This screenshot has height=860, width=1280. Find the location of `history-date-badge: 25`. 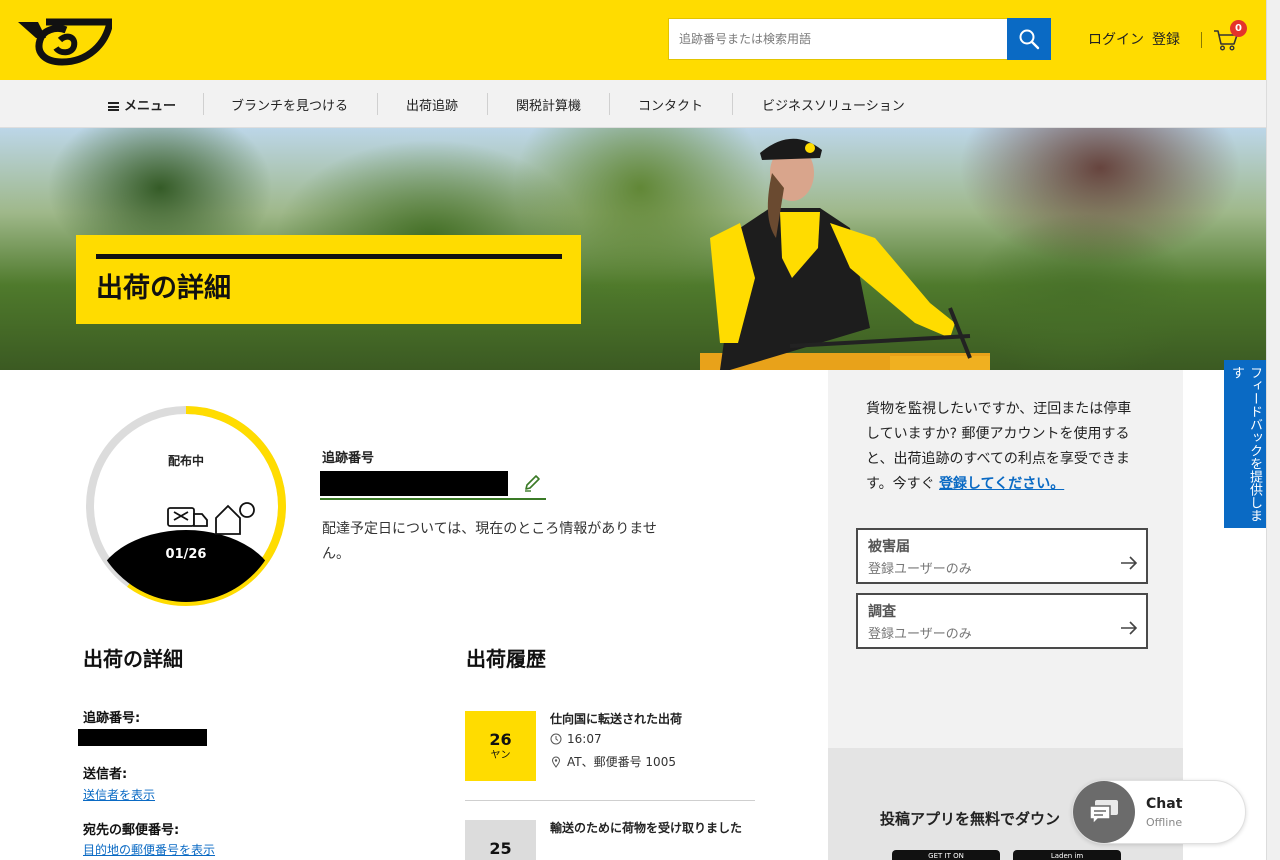

history-date-badge: 25 is located at coordinates (500, 840).